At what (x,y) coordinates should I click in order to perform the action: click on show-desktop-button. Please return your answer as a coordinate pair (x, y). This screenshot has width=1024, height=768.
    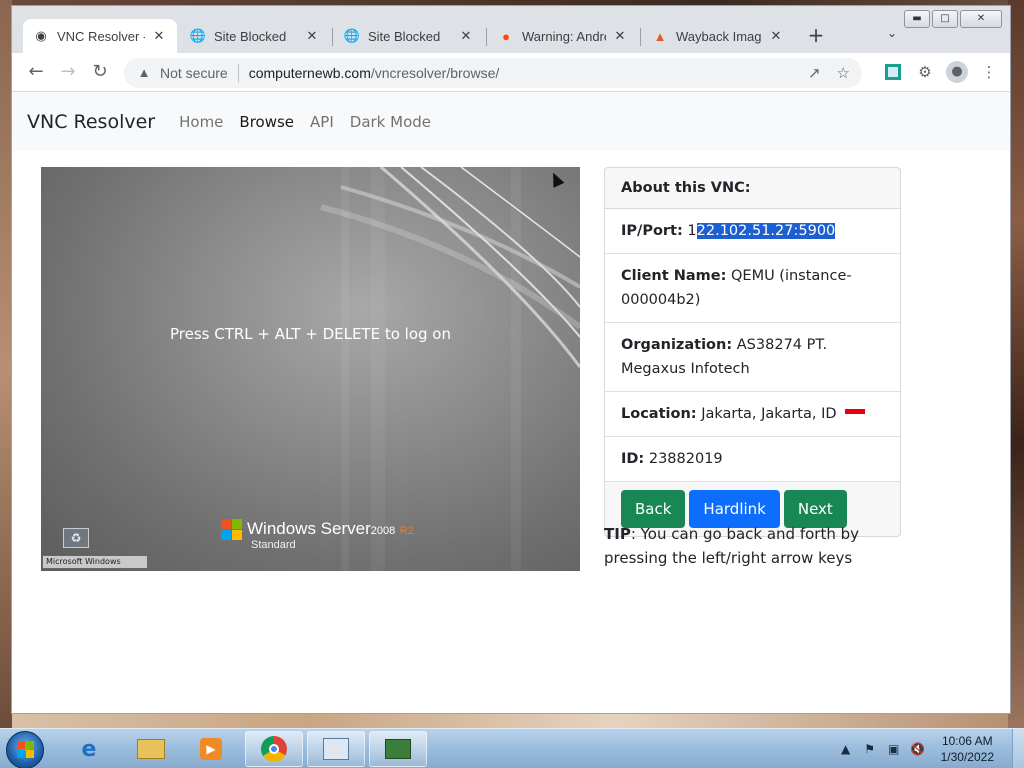
    Looking at the image, I should click on (1018, 748).